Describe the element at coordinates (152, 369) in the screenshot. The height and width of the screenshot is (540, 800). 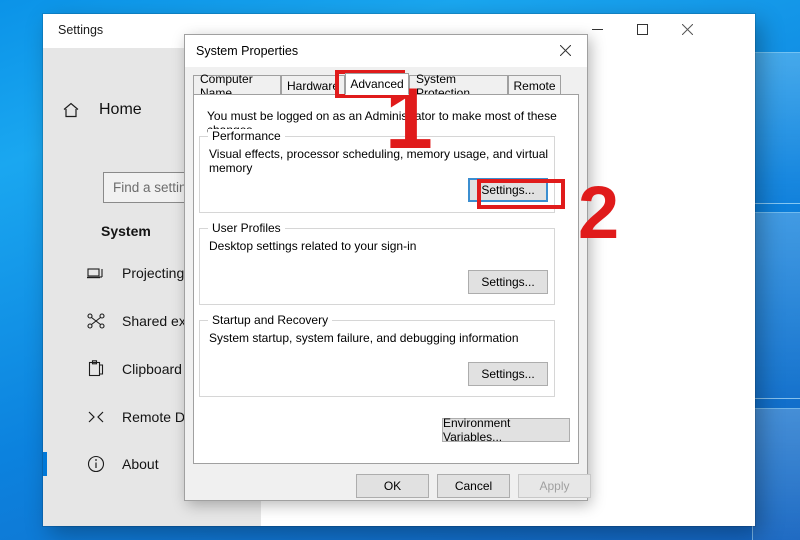
I see `sidebar-item-label: Clipboard` at that location.